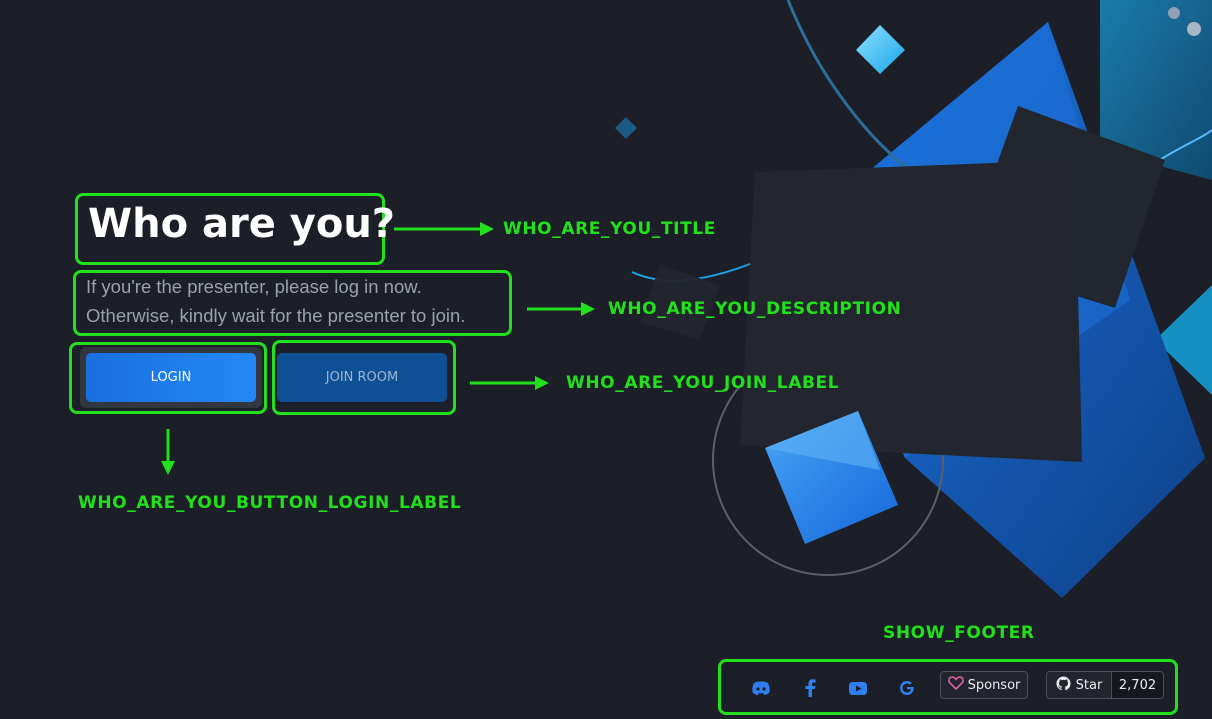 The height and width of the screenshot is (719, 1212). I want to click on page-title: Who are you?, so click(242, 224).